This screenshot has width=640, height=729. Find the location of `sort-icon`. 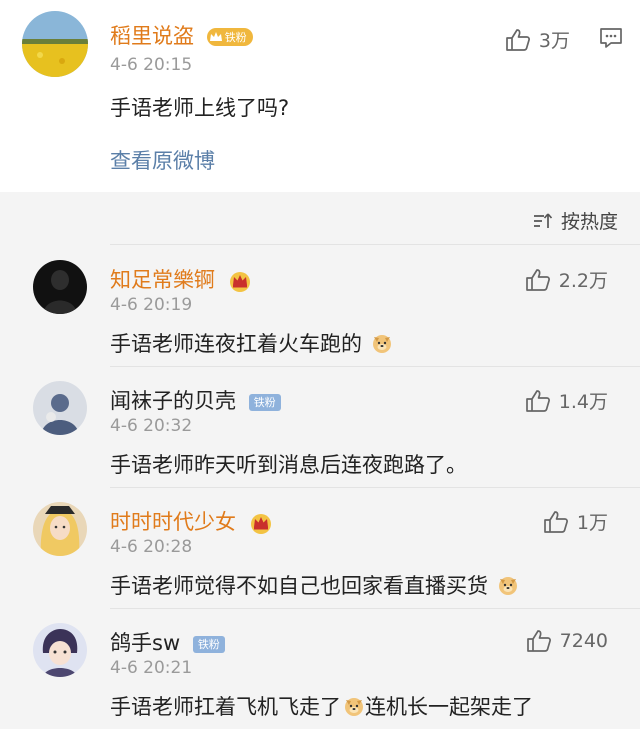

sort-icon is located at coordinates (543, 220).